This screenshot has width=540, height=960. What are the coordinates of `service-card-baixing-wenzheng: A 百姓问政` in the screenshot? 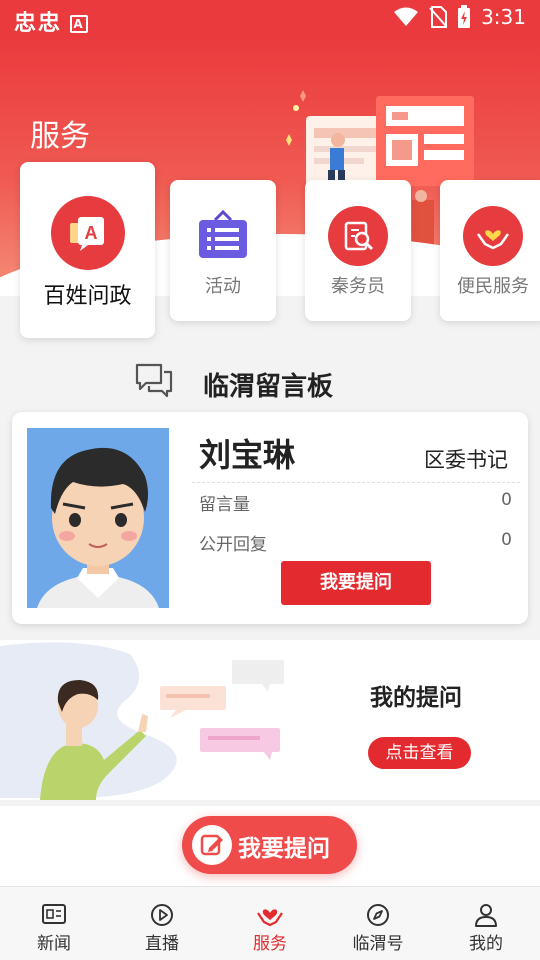 It's located at (87, 250).